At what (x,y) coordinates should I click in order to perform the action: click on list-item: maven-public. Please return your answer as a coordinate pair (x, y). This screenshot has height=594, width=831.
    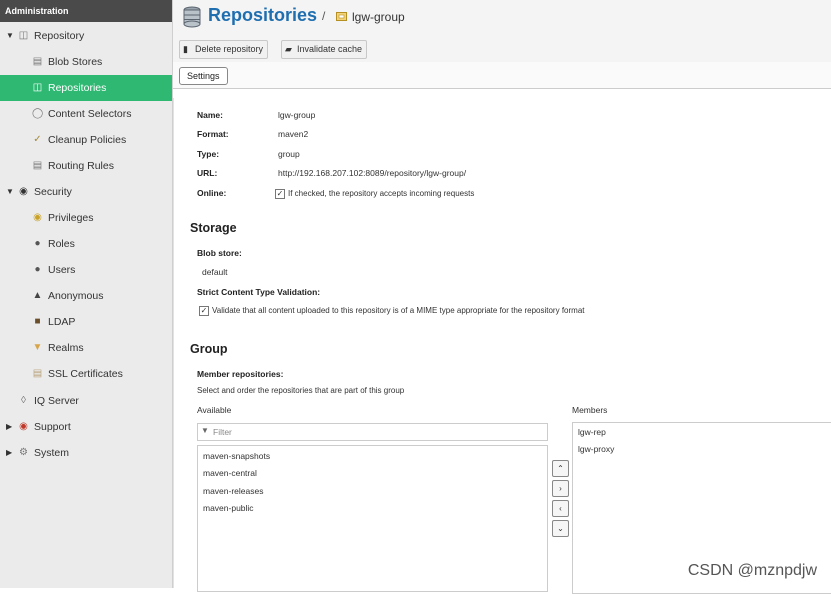
    Looking at the image, I should click on (228, 508).